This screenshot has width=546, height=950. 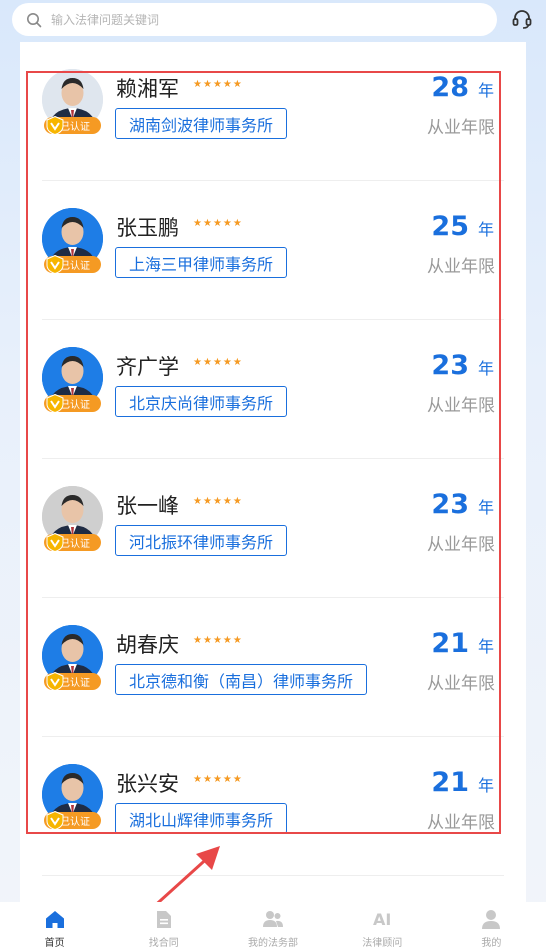 What do you see at coordinates (201, 540) in the screenshot?
I see `law-firm-tag: 河北振环律师事务所` at bounding box center [201, 540].